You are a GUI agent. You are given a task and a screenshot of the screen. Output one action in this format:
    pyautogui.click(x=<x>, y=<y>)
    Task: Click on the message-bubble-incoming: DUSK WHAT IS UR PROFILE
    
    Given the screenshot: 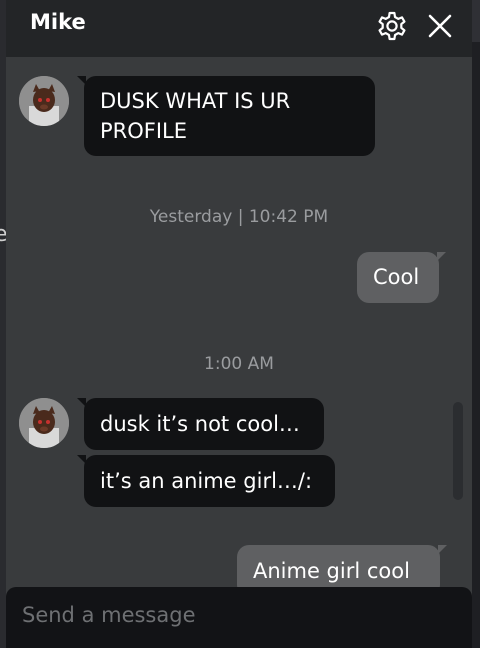 What is the action you would take?
    pyautogui.click(x=226, y=116)
    